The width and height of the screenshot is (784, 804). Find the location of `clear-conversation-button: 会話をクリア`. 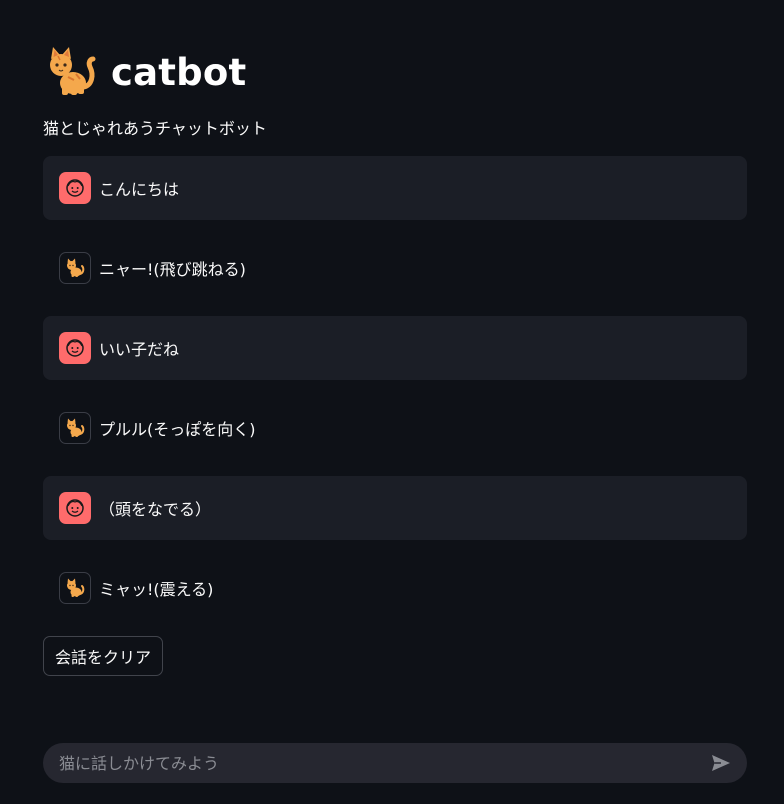

clear-conversation-button: 会話をクリア is located at coordinates (103, 656).